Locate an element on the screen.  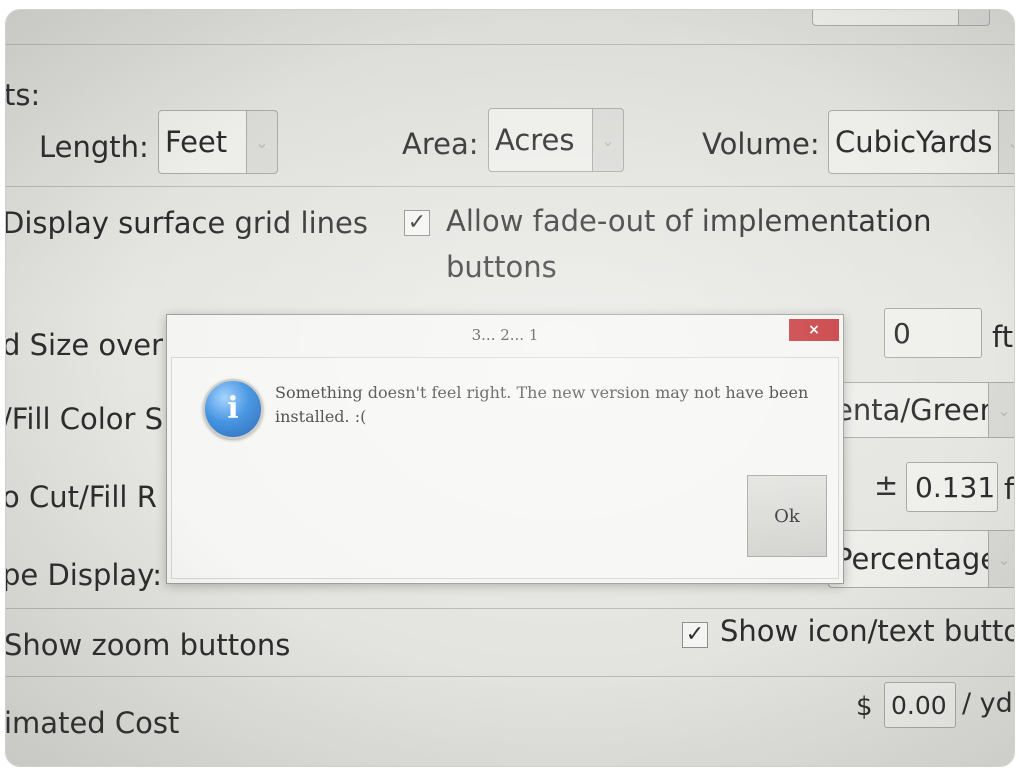
icon-text-checkbox: ✓ is located at coordinates (695, 635).